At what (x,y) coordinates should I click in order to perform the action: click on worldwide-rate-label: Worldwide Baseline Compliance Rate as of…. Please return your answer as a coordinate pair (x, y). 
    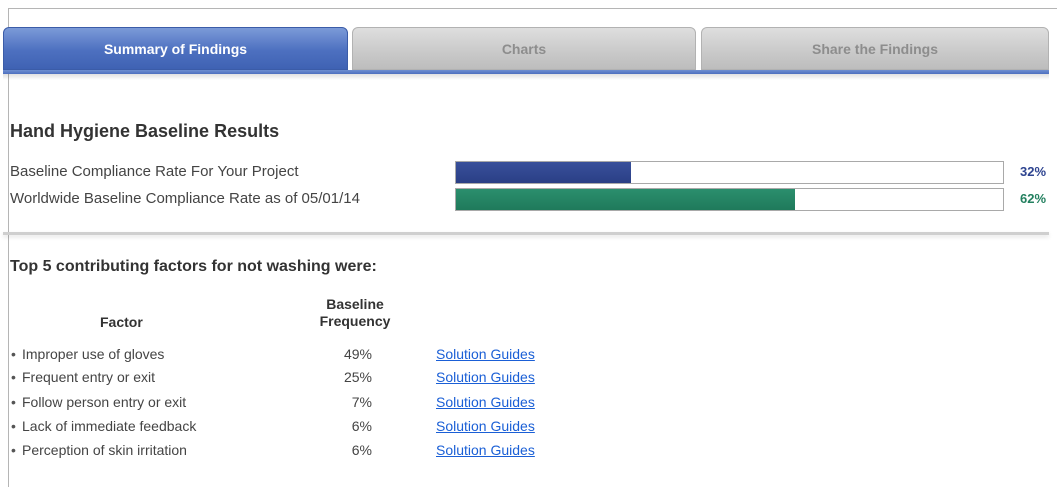
    Looking at the image, I should click on (185, 198).